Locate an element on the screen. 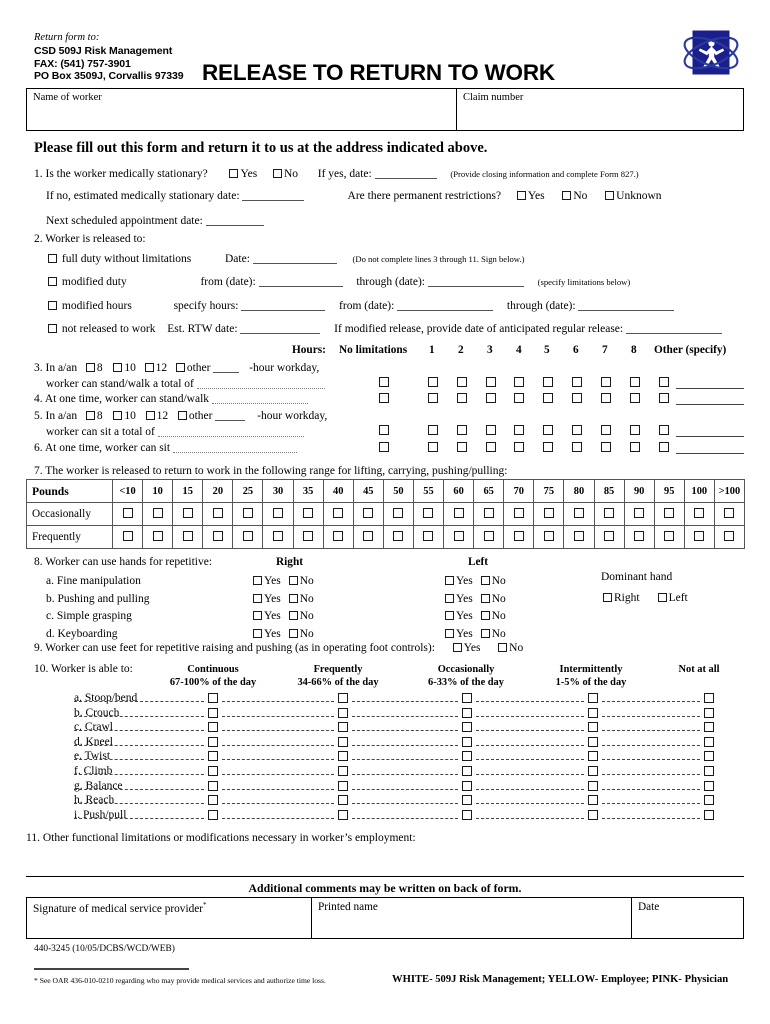 This screenshot has height=1024, width=770. q6-hour-4-checkbox is located at coordinates (519, 447).